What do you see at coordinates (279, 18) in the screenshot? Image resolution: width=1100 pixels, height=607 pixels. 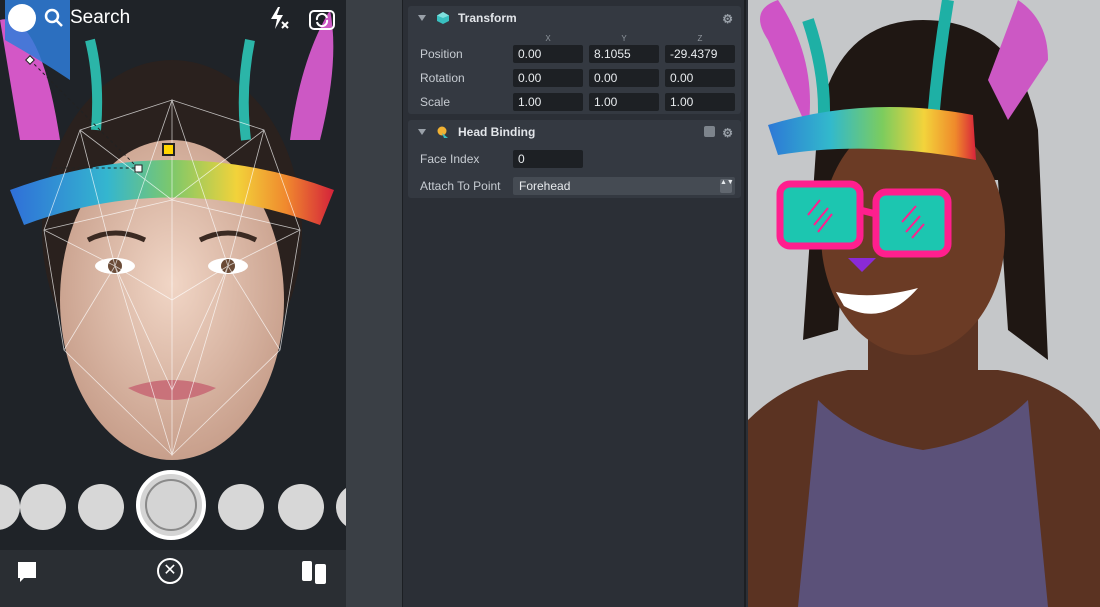 I see `flash-off-icon` at bounding box center [279, 18].